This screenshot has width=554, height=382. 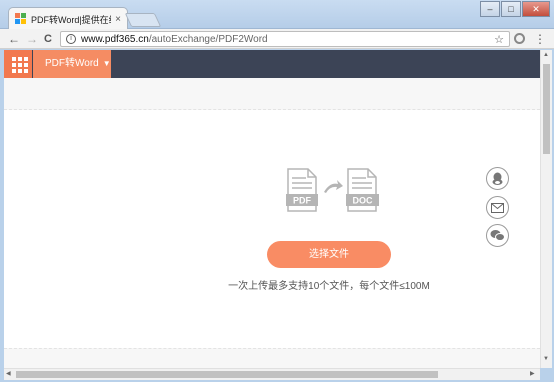 What do you see at coordinates (546, 109) in the screenshot?
I see `vertical-scroll-thumb` at bounding box center [546, 109].